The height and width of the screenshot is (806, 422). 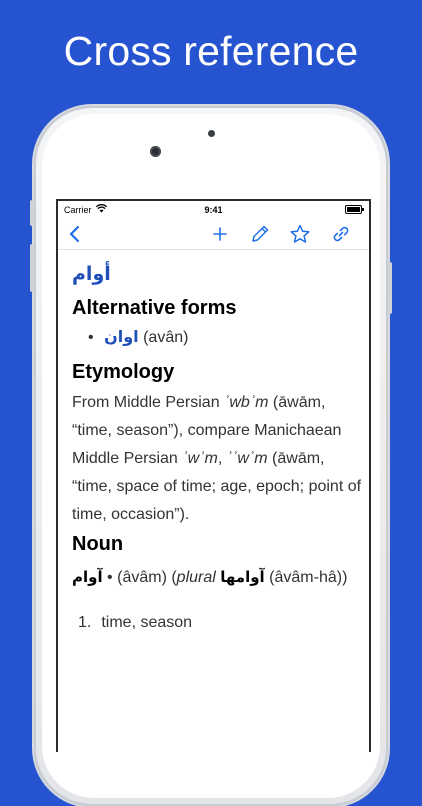 What do you see at coordinates (142, 577) in the screenshot?
I see `noun-translit: (âvâm)` at bounding box center [142, 577].